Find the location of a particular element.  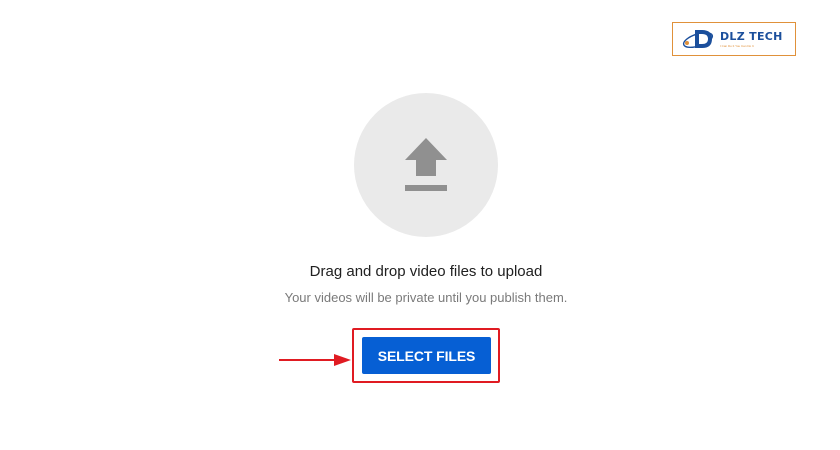

red-arrow-right-icon is located at coordinates (315, 360).